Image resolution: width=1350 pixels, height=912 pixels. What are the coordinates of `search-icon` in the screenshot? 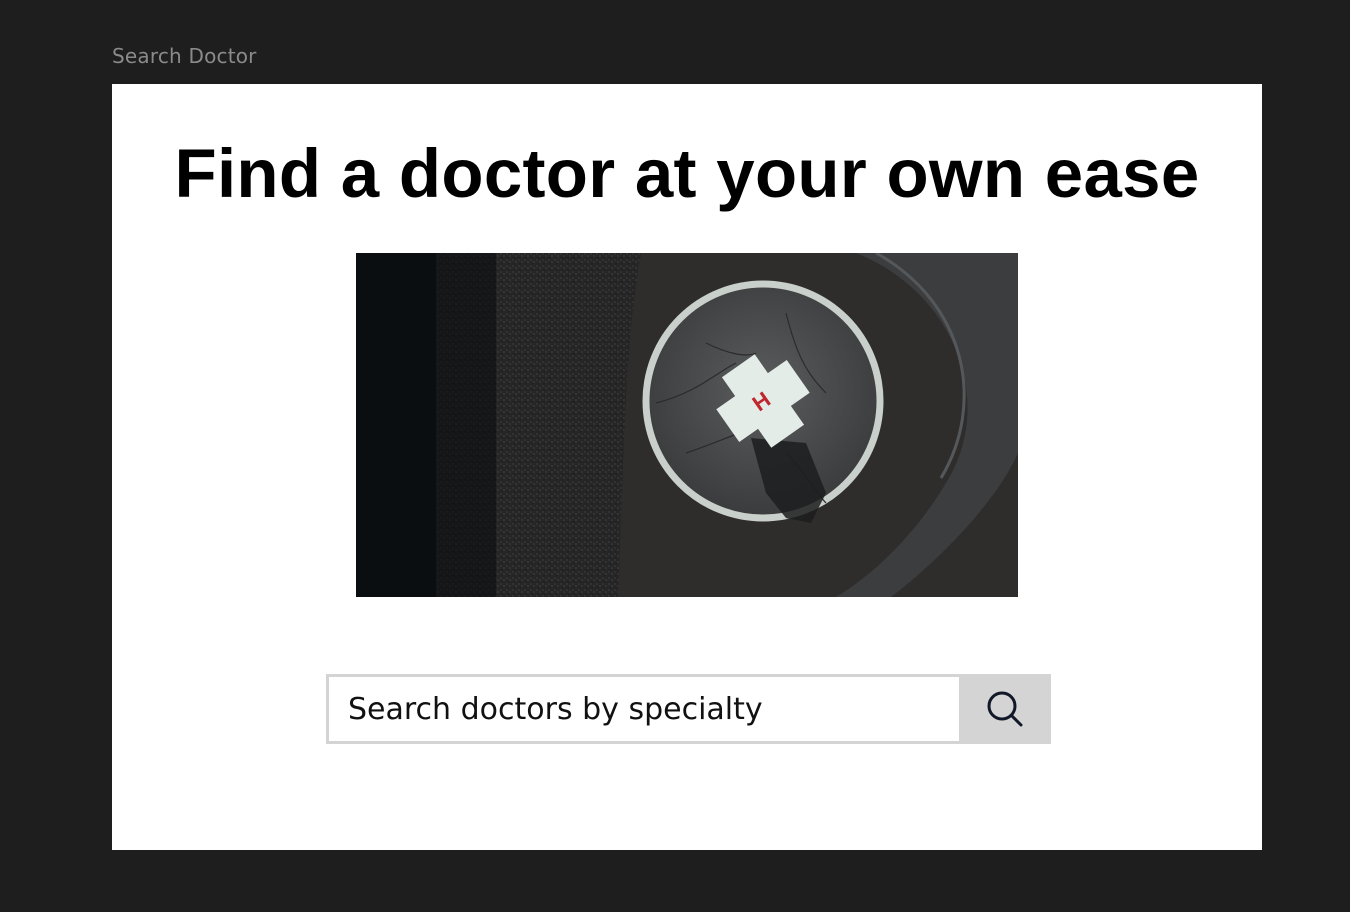 It's located at (1005, 709).